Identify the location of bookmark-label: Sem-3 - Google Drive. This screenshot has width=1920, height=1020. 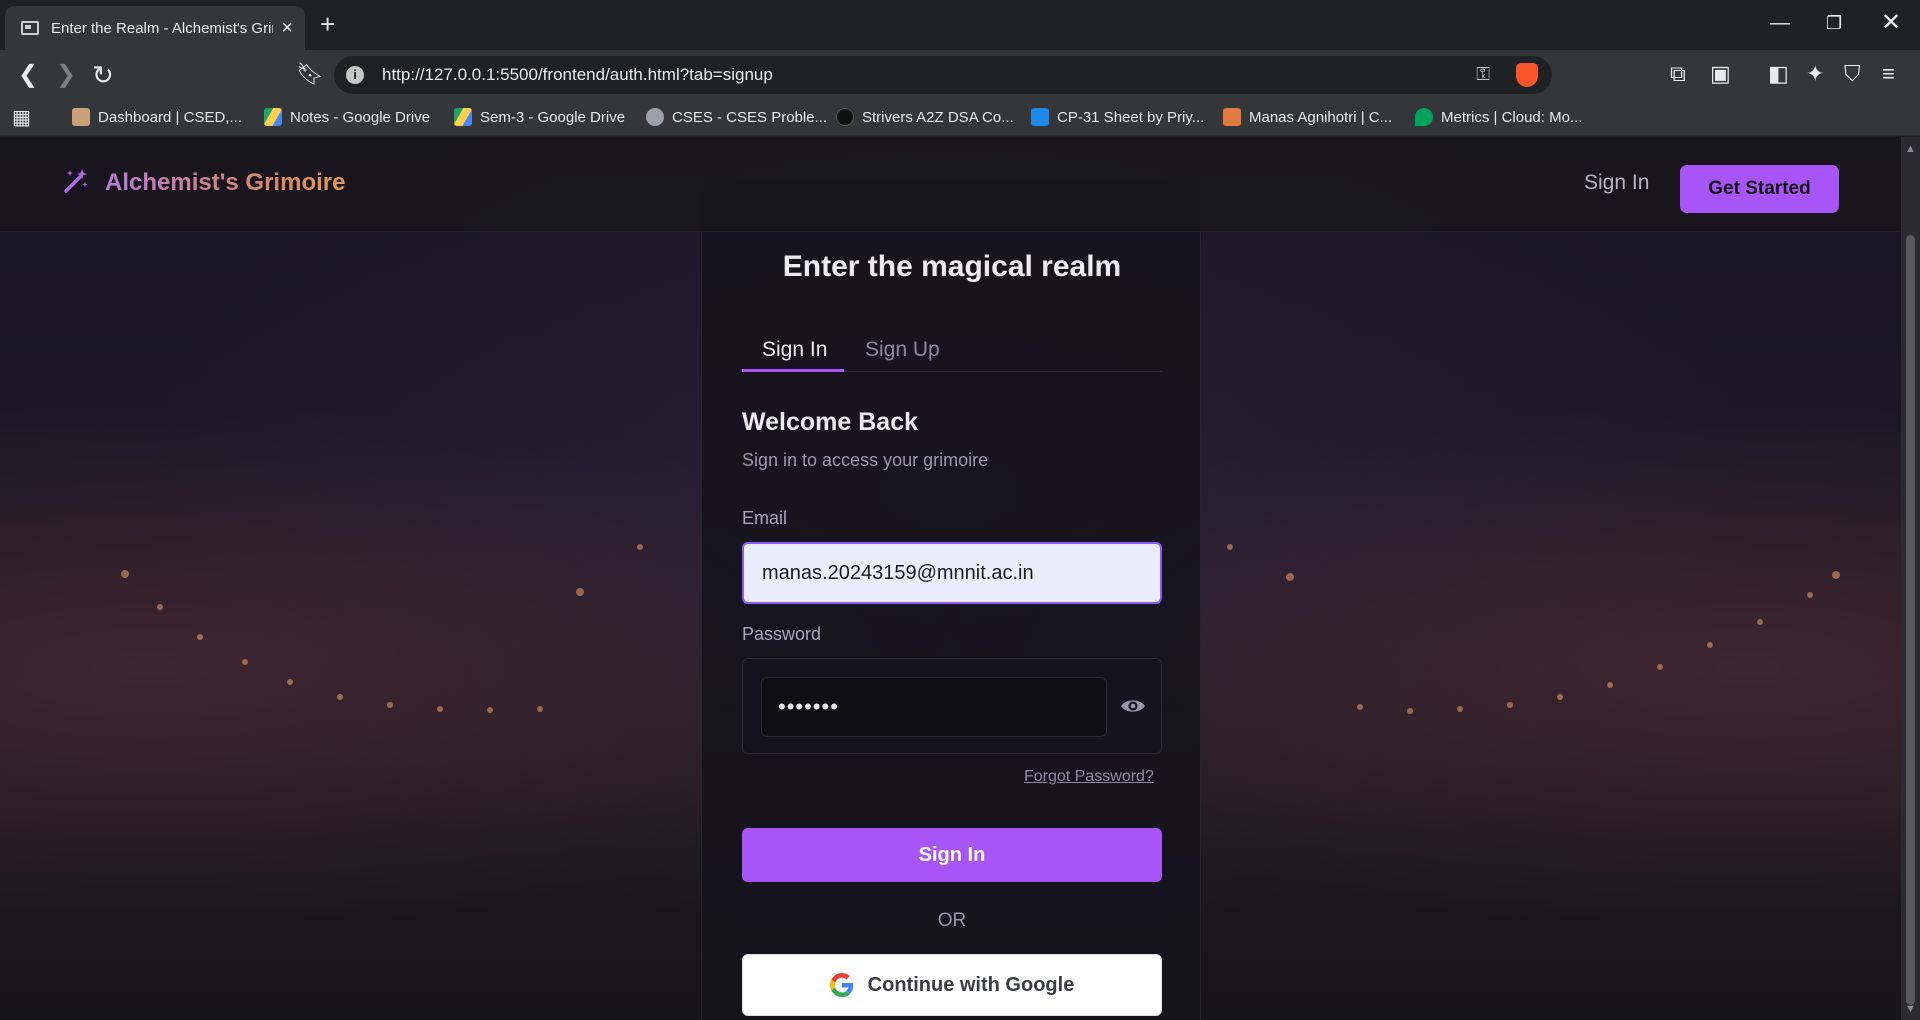
(553, 117).